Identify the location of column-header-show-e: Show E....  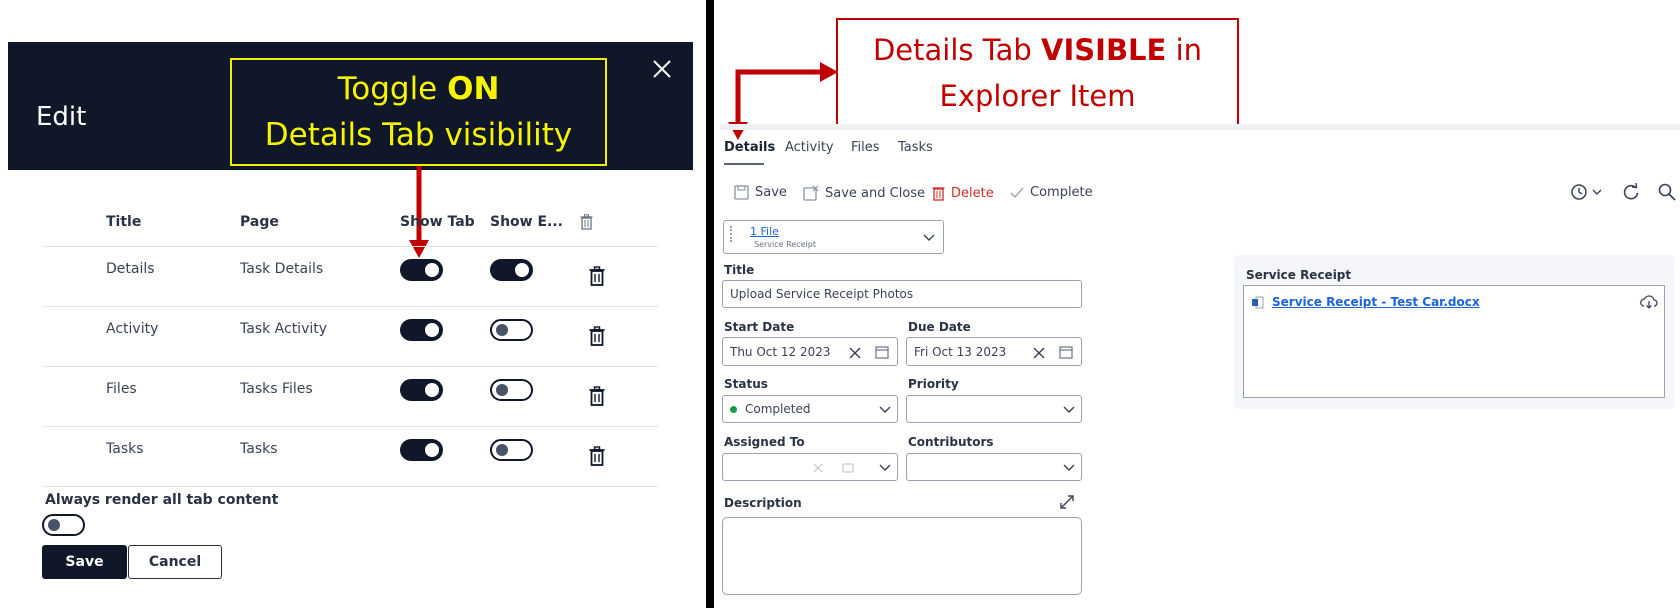
(526, 222).